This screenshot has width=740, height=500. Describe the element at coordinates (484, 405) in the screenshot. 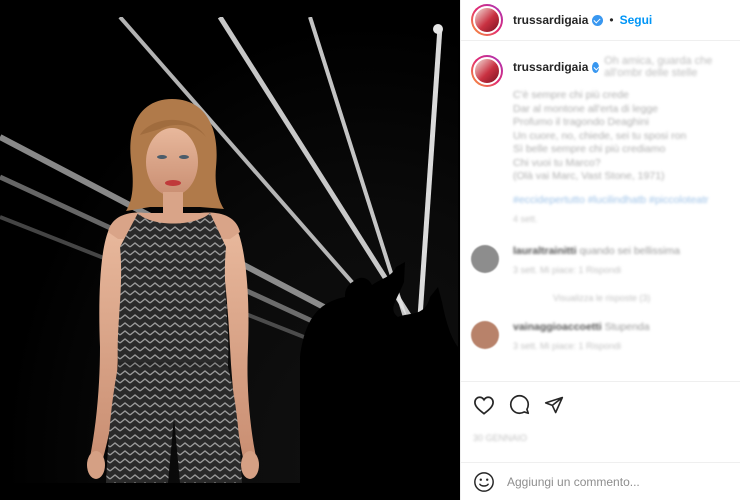

I see `heart-icon` at that location.